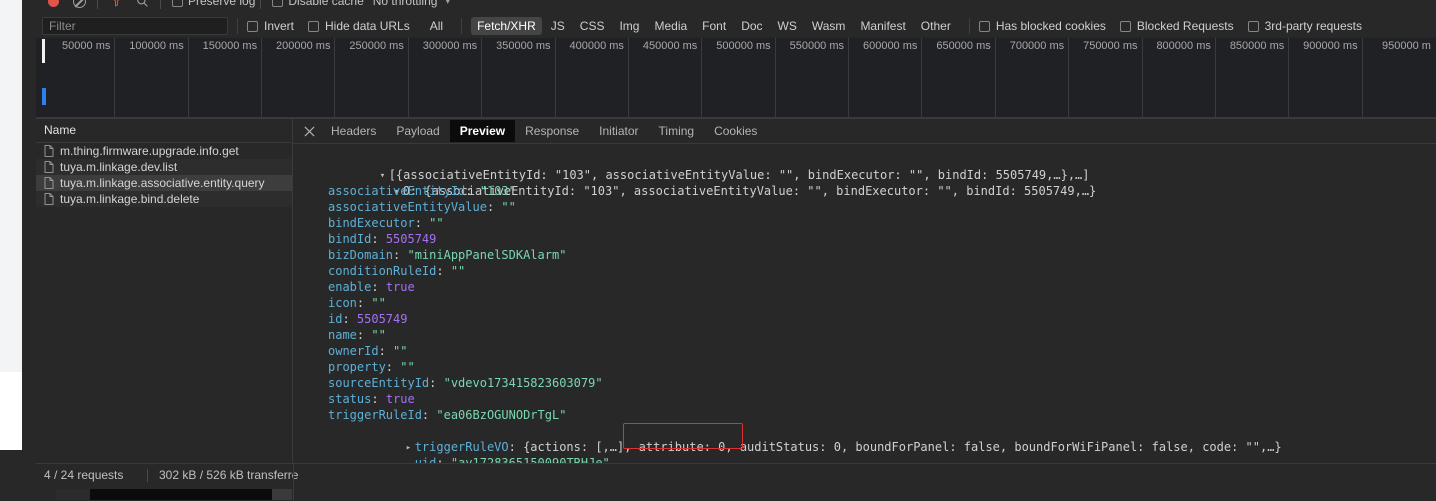  Describe the element at coordinates (864, 351) in the screenshot. I see `json-property-line: ownerId: ""` at that location.